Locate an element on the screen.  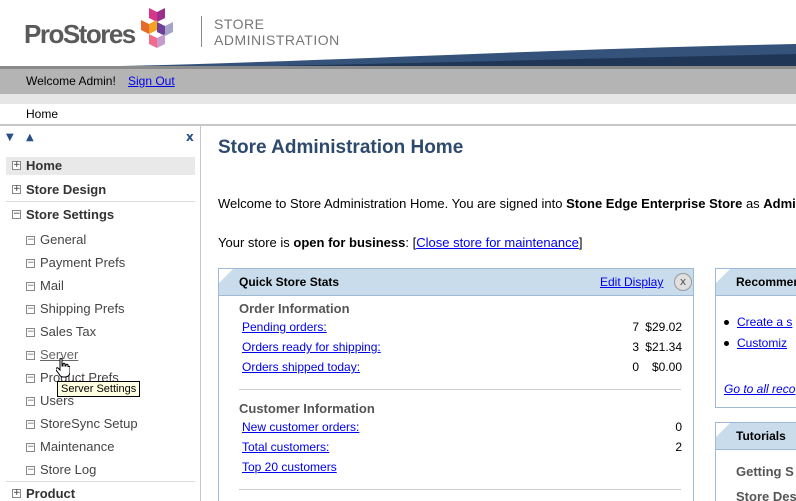
store-administration-title: STORE ADMINISTRATION is located at coordinates (277, 32).